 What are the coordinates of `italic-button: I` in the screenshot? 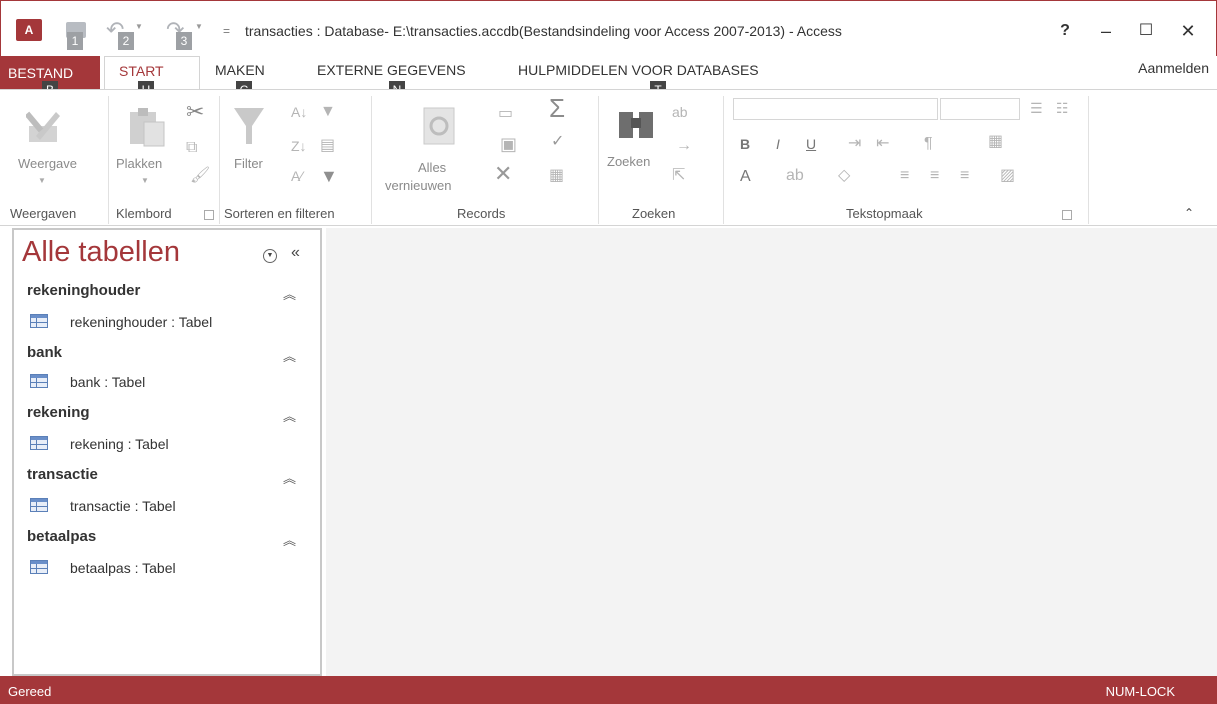 It's located at (778, 144).